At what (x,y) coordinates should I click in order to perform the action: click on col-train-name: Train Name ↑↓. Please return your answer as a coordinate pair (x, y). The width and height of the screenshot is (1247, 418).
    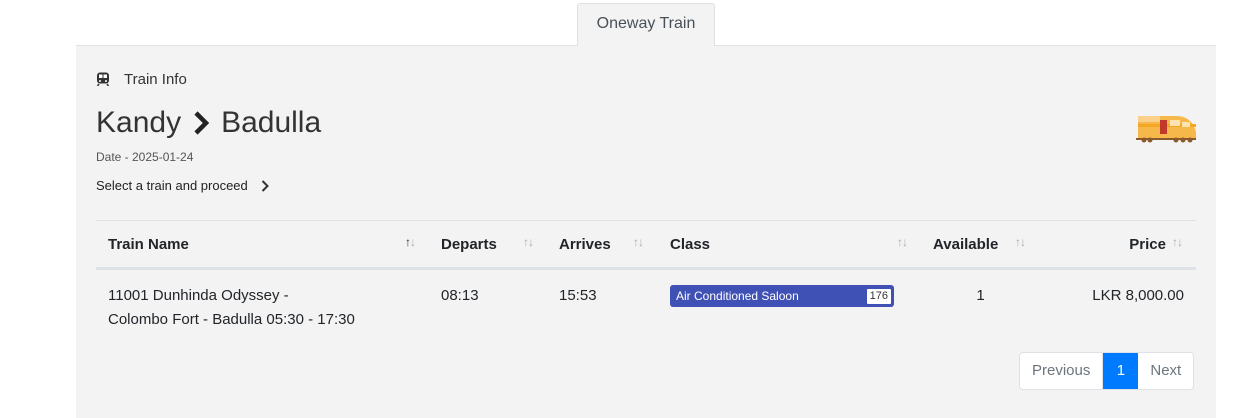
    Looking at the image, I should click on (262, 245).